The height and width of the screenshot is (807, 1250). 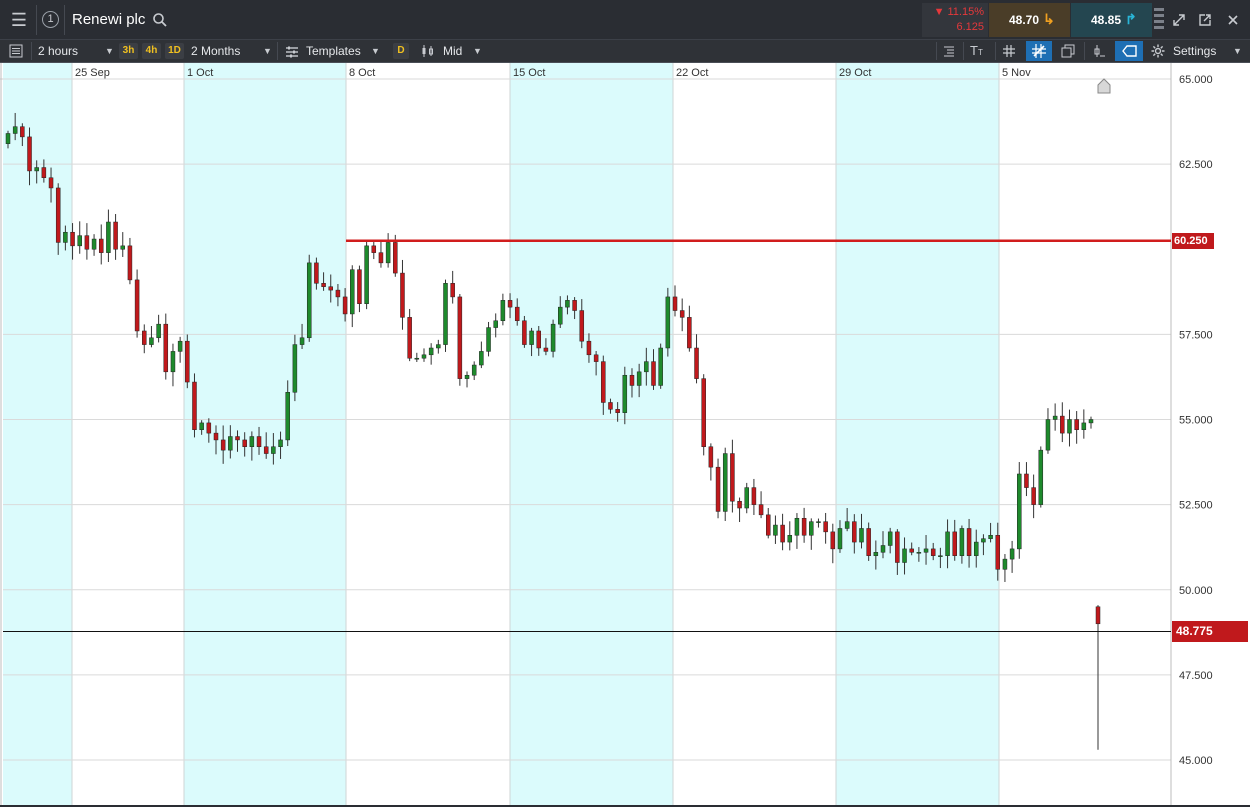 I want to click on annotation-icon, so click(x=1099, y=51).